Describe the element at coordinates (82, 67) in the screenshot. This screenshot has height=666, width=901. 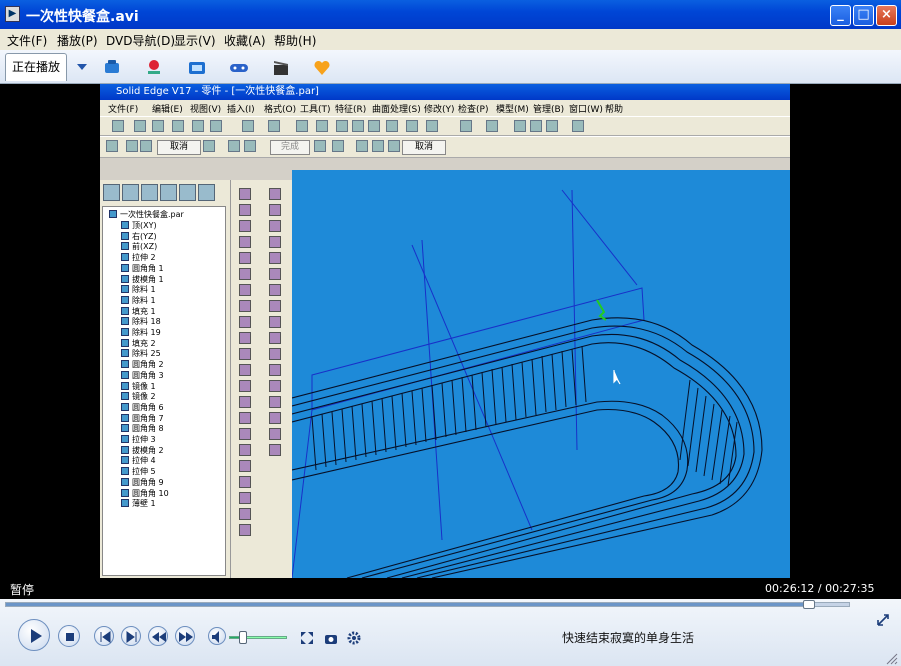
I see `chevron-down-icon` at that location.